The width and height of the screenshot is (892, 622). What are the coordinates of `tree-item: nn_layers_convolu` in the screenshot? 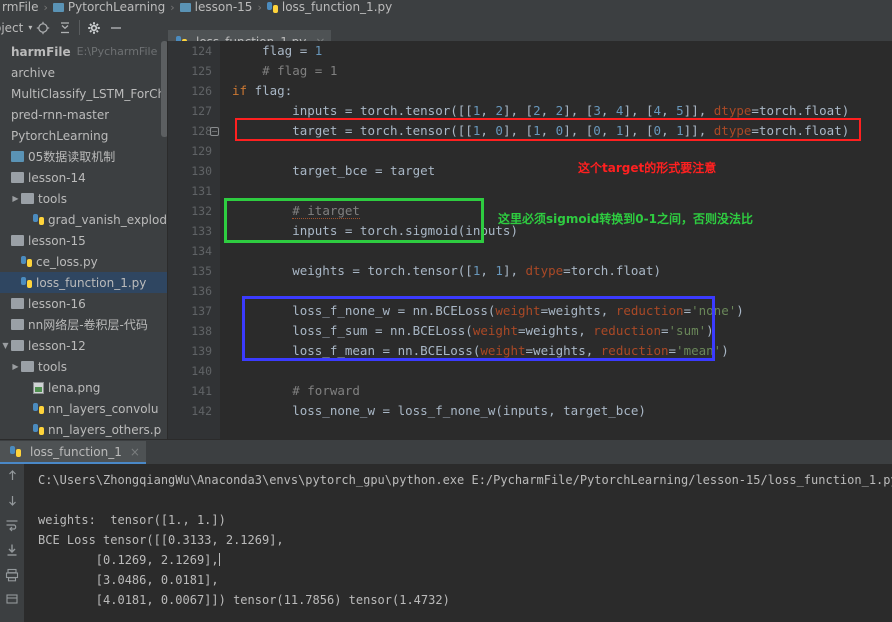 It's located at (84, 408).